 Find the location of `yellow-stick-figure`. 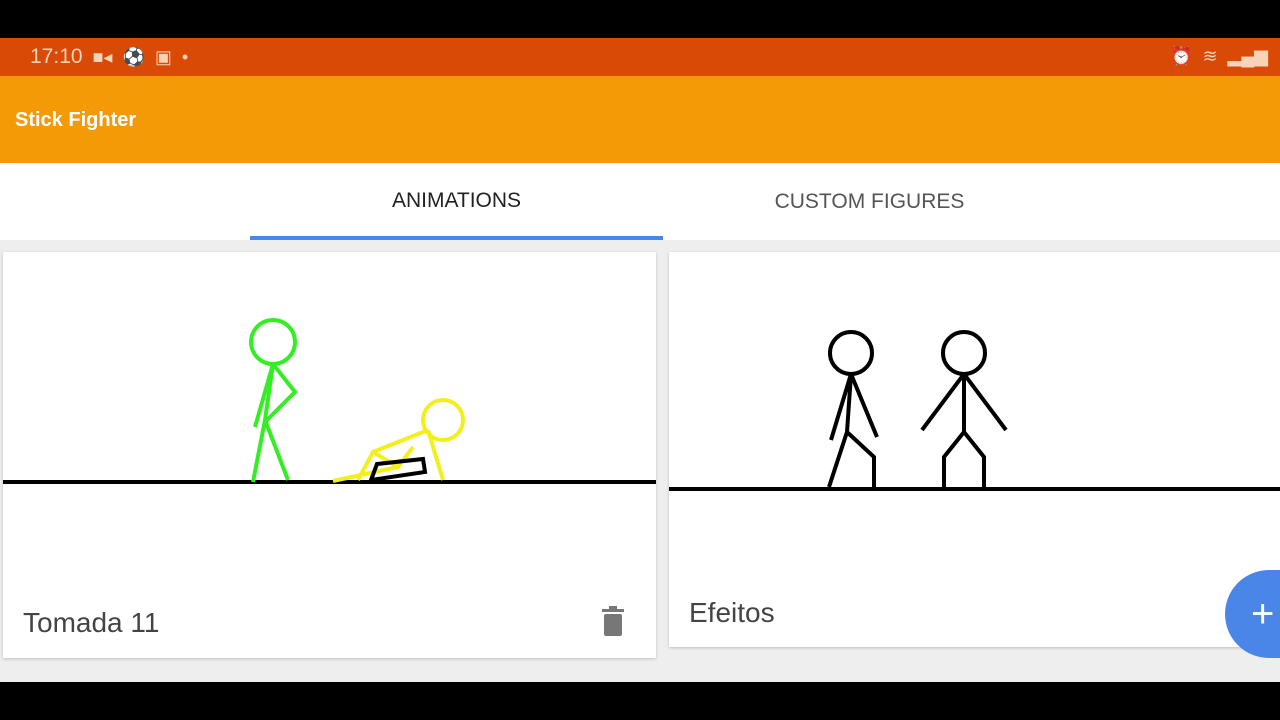

yellow-stick-figure is located at coordinates (398, 440).